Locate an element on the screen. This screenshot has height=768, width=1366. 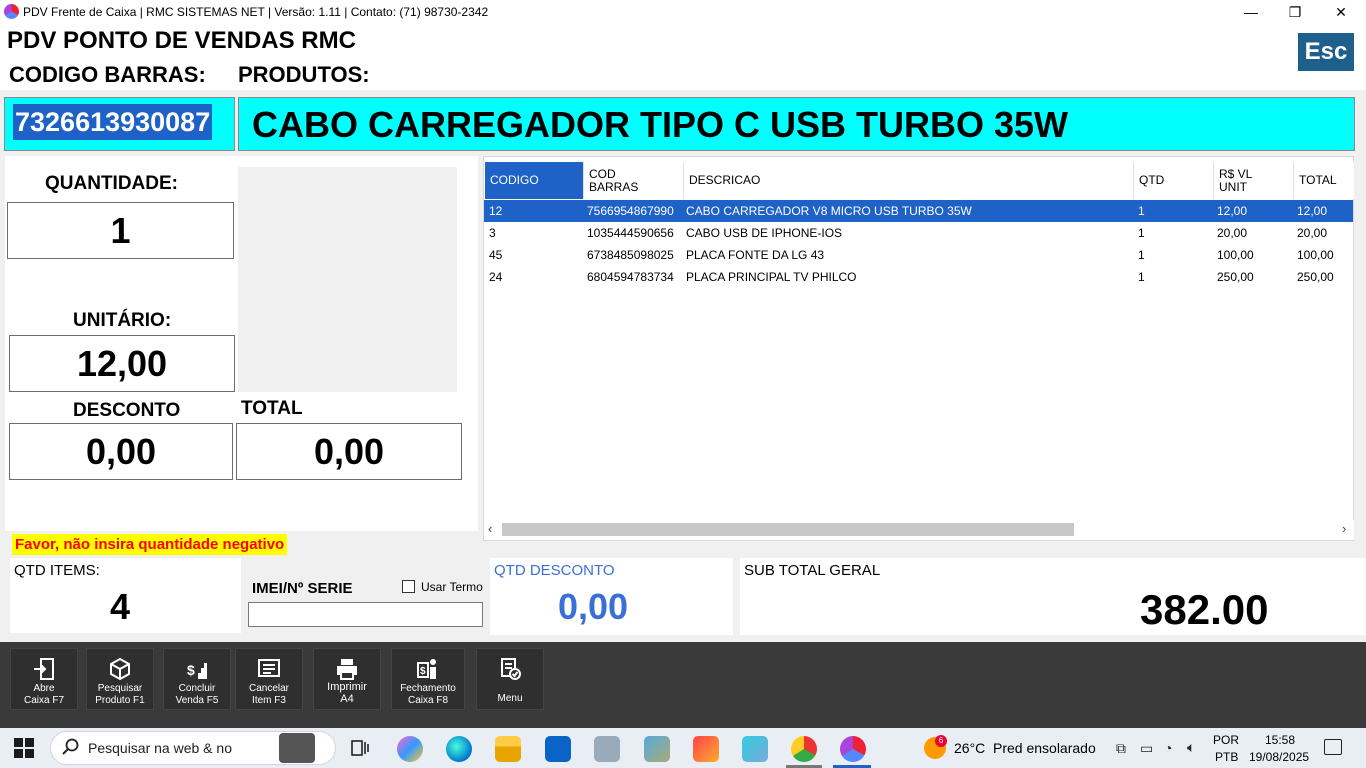
search-product-button: Pesquisar Produto F1 is located at coordinates (120, 679).